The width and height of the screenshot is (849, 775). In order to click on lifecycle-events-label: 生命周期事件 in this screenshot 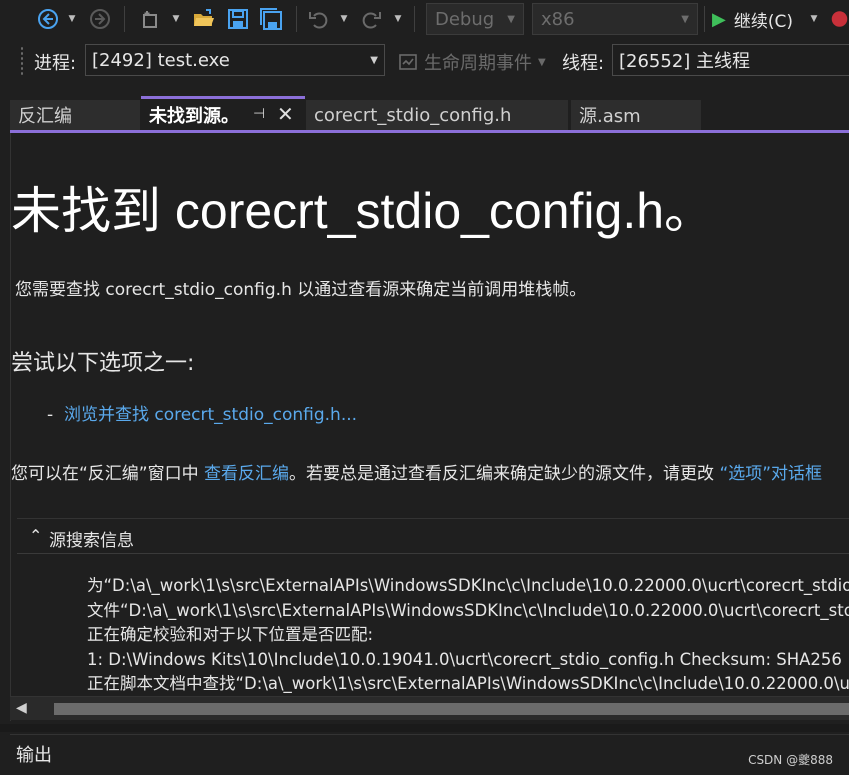, I will do `click(478, 63)`.